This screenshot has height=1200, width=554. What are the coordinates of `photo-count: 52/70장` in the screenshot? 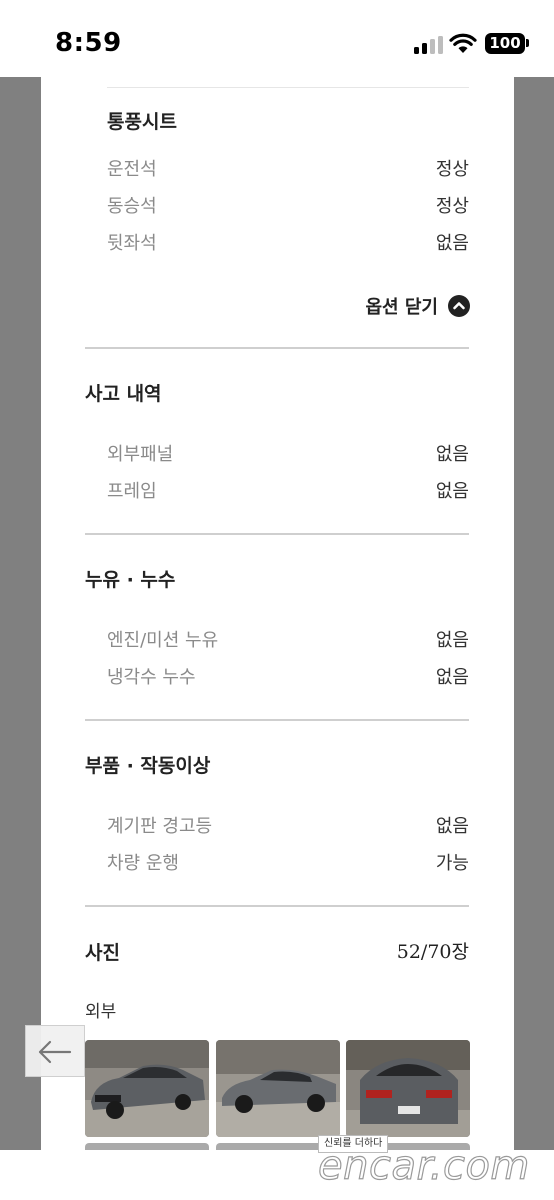 It's located at (432, 952).